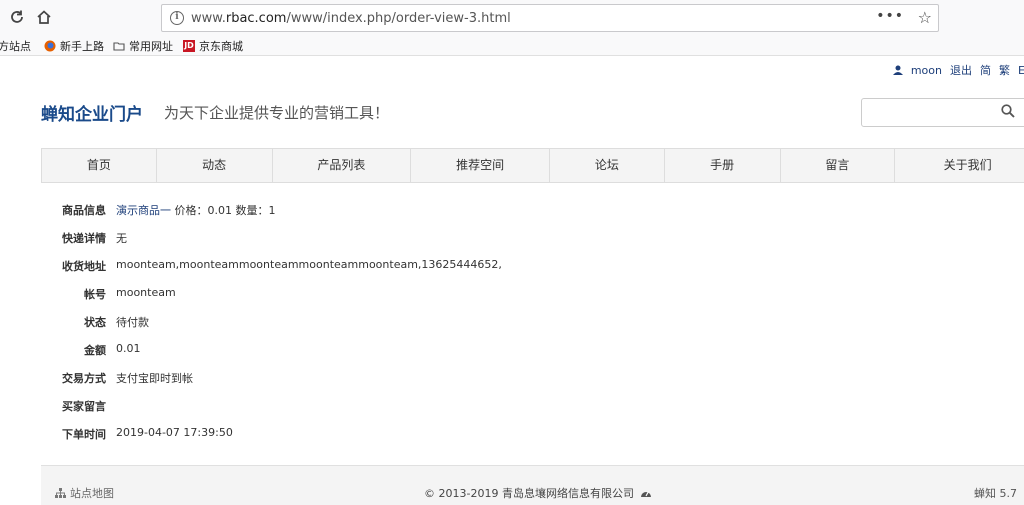  I want to click on page-footer: 站点地图 © 2013-2019 青岛息壤网络信息有限公司 蝉知 5.7, so click(532, 485).